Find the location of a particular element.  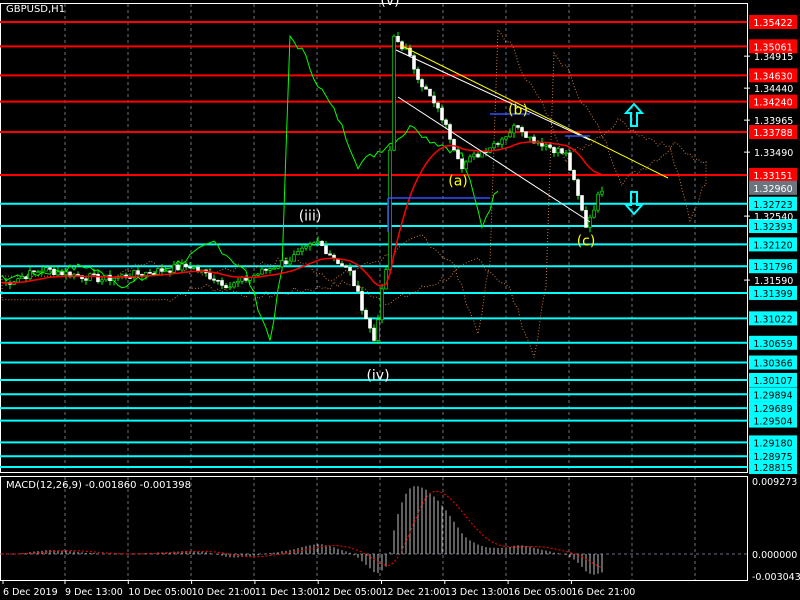

level-price-label: 1.32120 is located at coordinates (772, 245).